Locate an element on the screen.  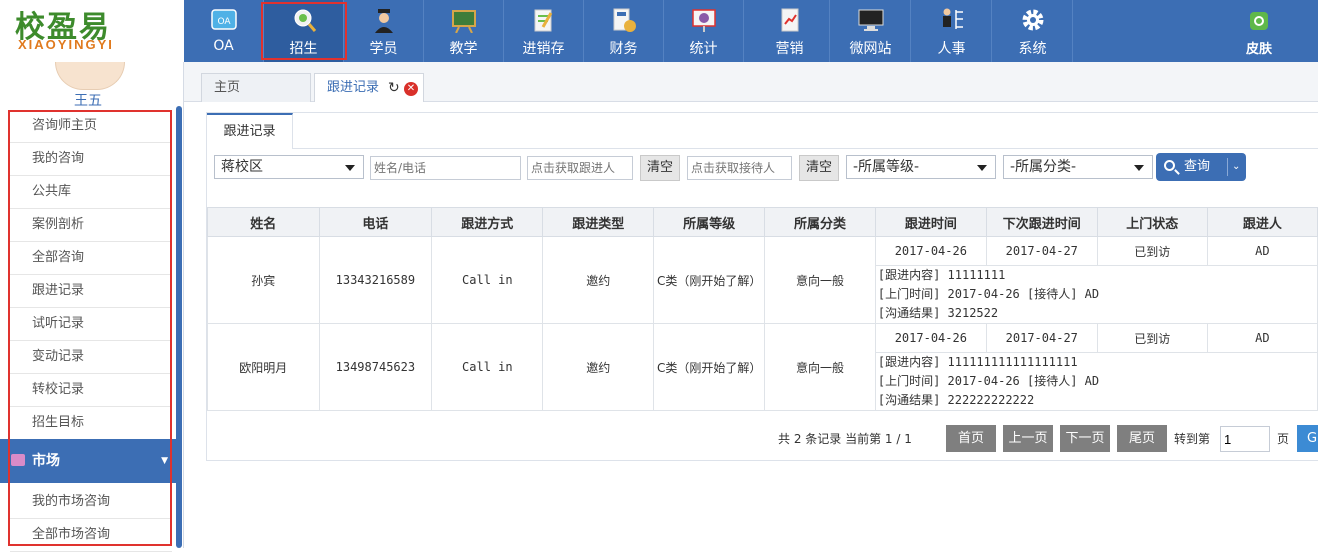
sidebar-item: 招生目标 is located at coordinates (91, 423).